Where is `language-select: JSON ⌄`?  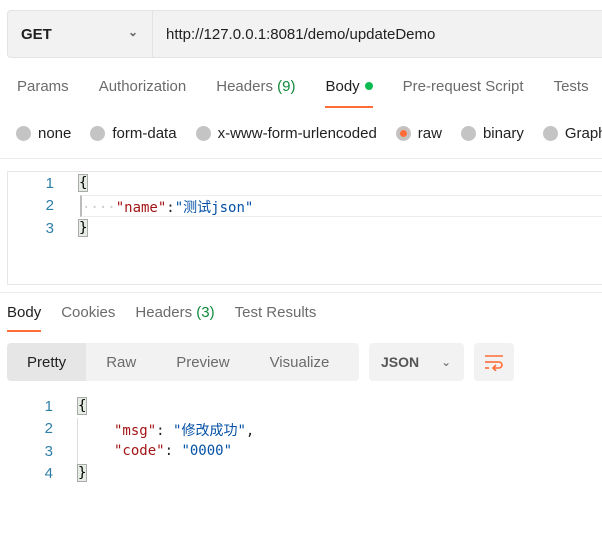 language-select: JSON ⌄ is located at coordinates (416, 362).